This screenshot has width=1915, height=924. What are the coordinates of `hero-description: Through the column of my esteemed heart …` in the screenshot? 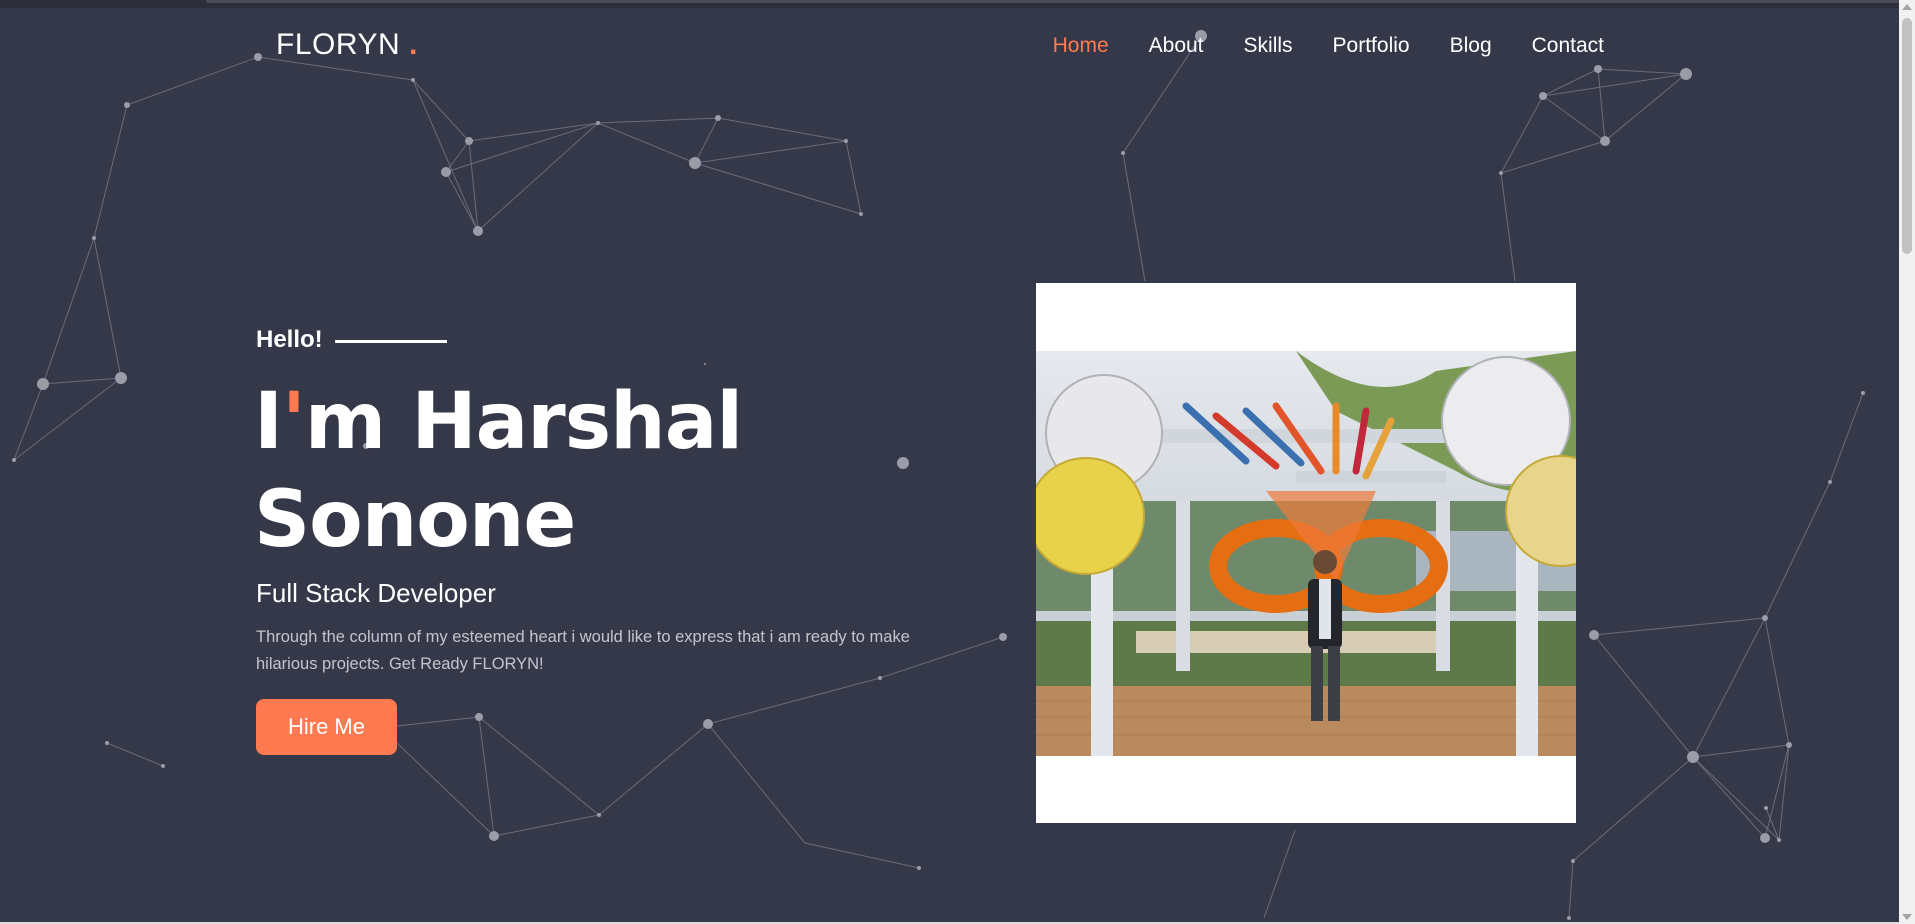 It's located at (583, 650).